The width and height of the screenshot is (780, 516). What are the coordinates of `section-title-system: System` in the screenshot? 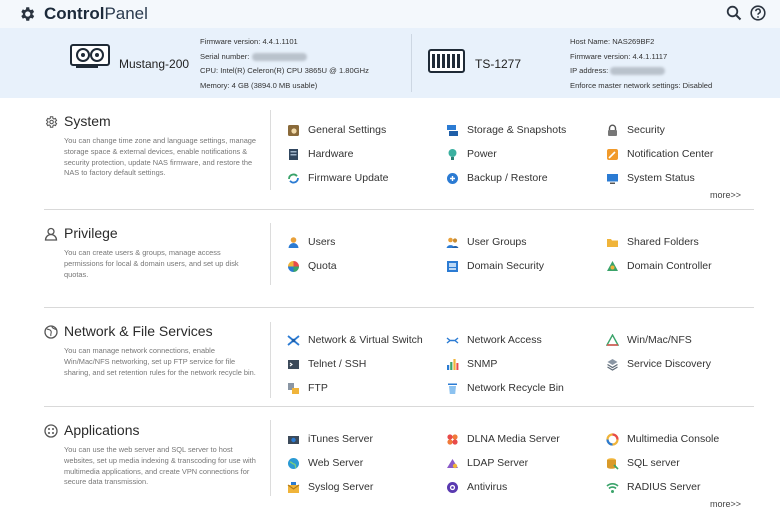 It's located at (87, 121).